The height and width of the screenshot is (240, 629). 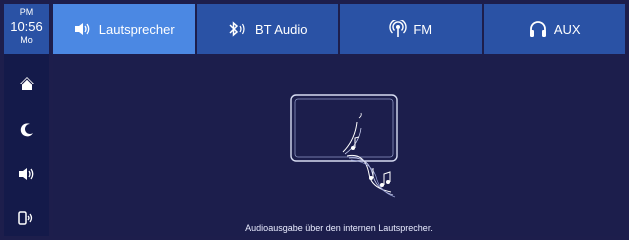 I want to click on headphones-icon, so click(x=538, y=29).